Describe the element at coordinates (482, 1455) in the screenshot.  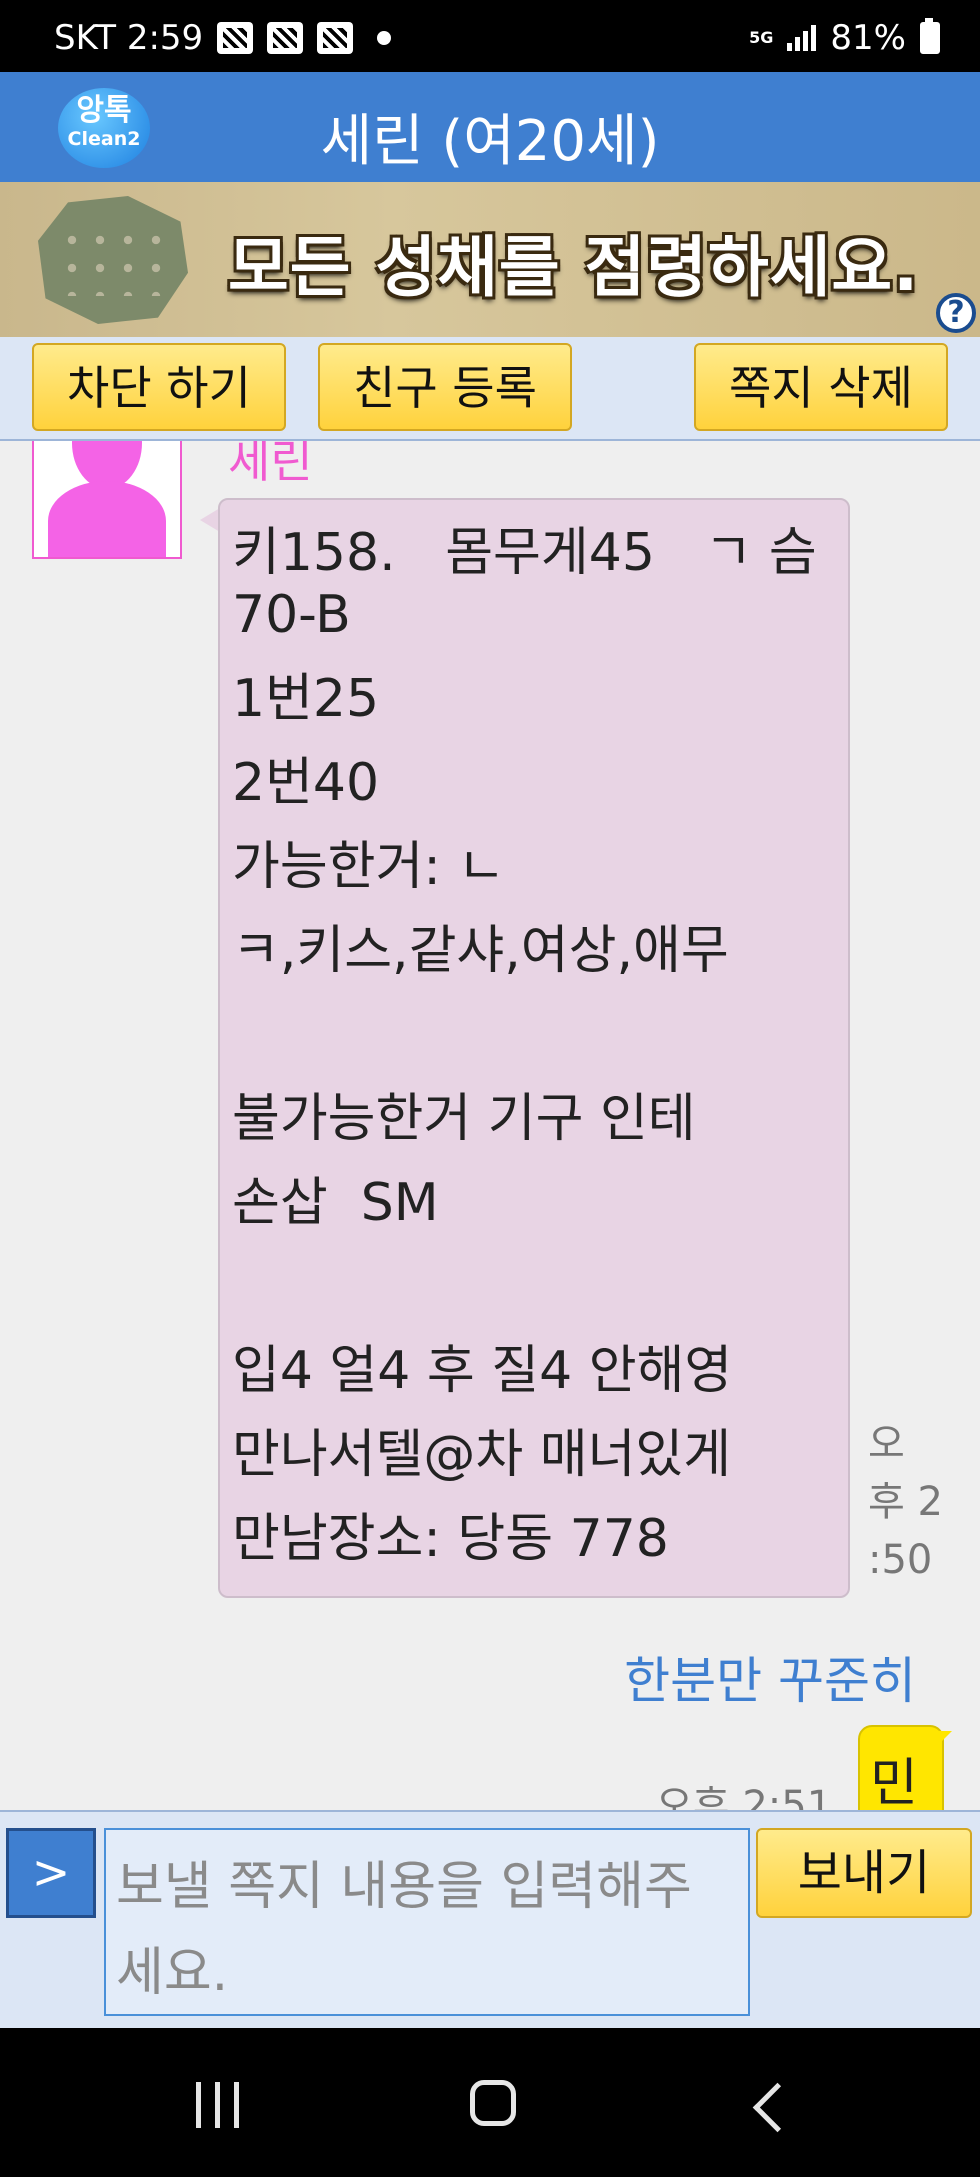
I see `message-line: 만나서텔@차 매너있게` at that location.